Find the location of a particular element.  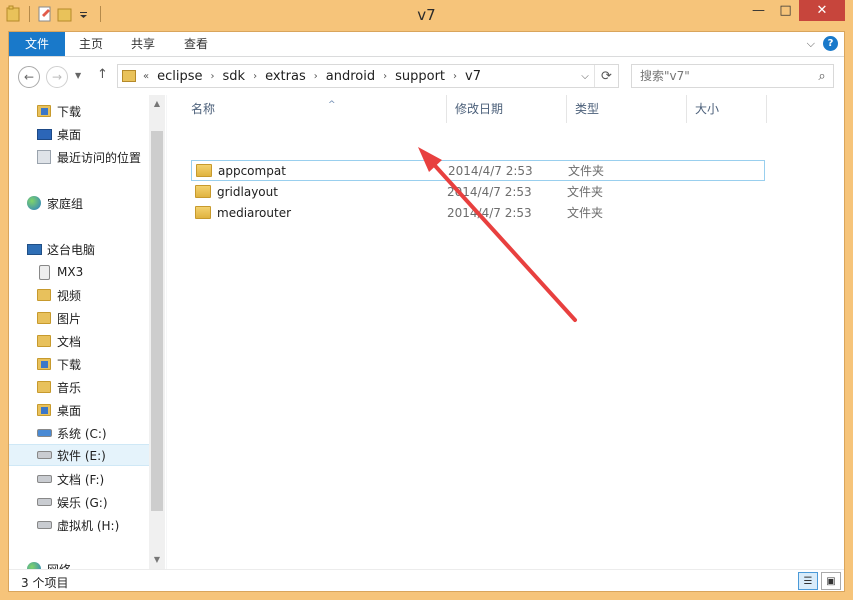

file-row: appcompat 2014/4/7 2:53 文件夹 is located at coordinates (478, 170).